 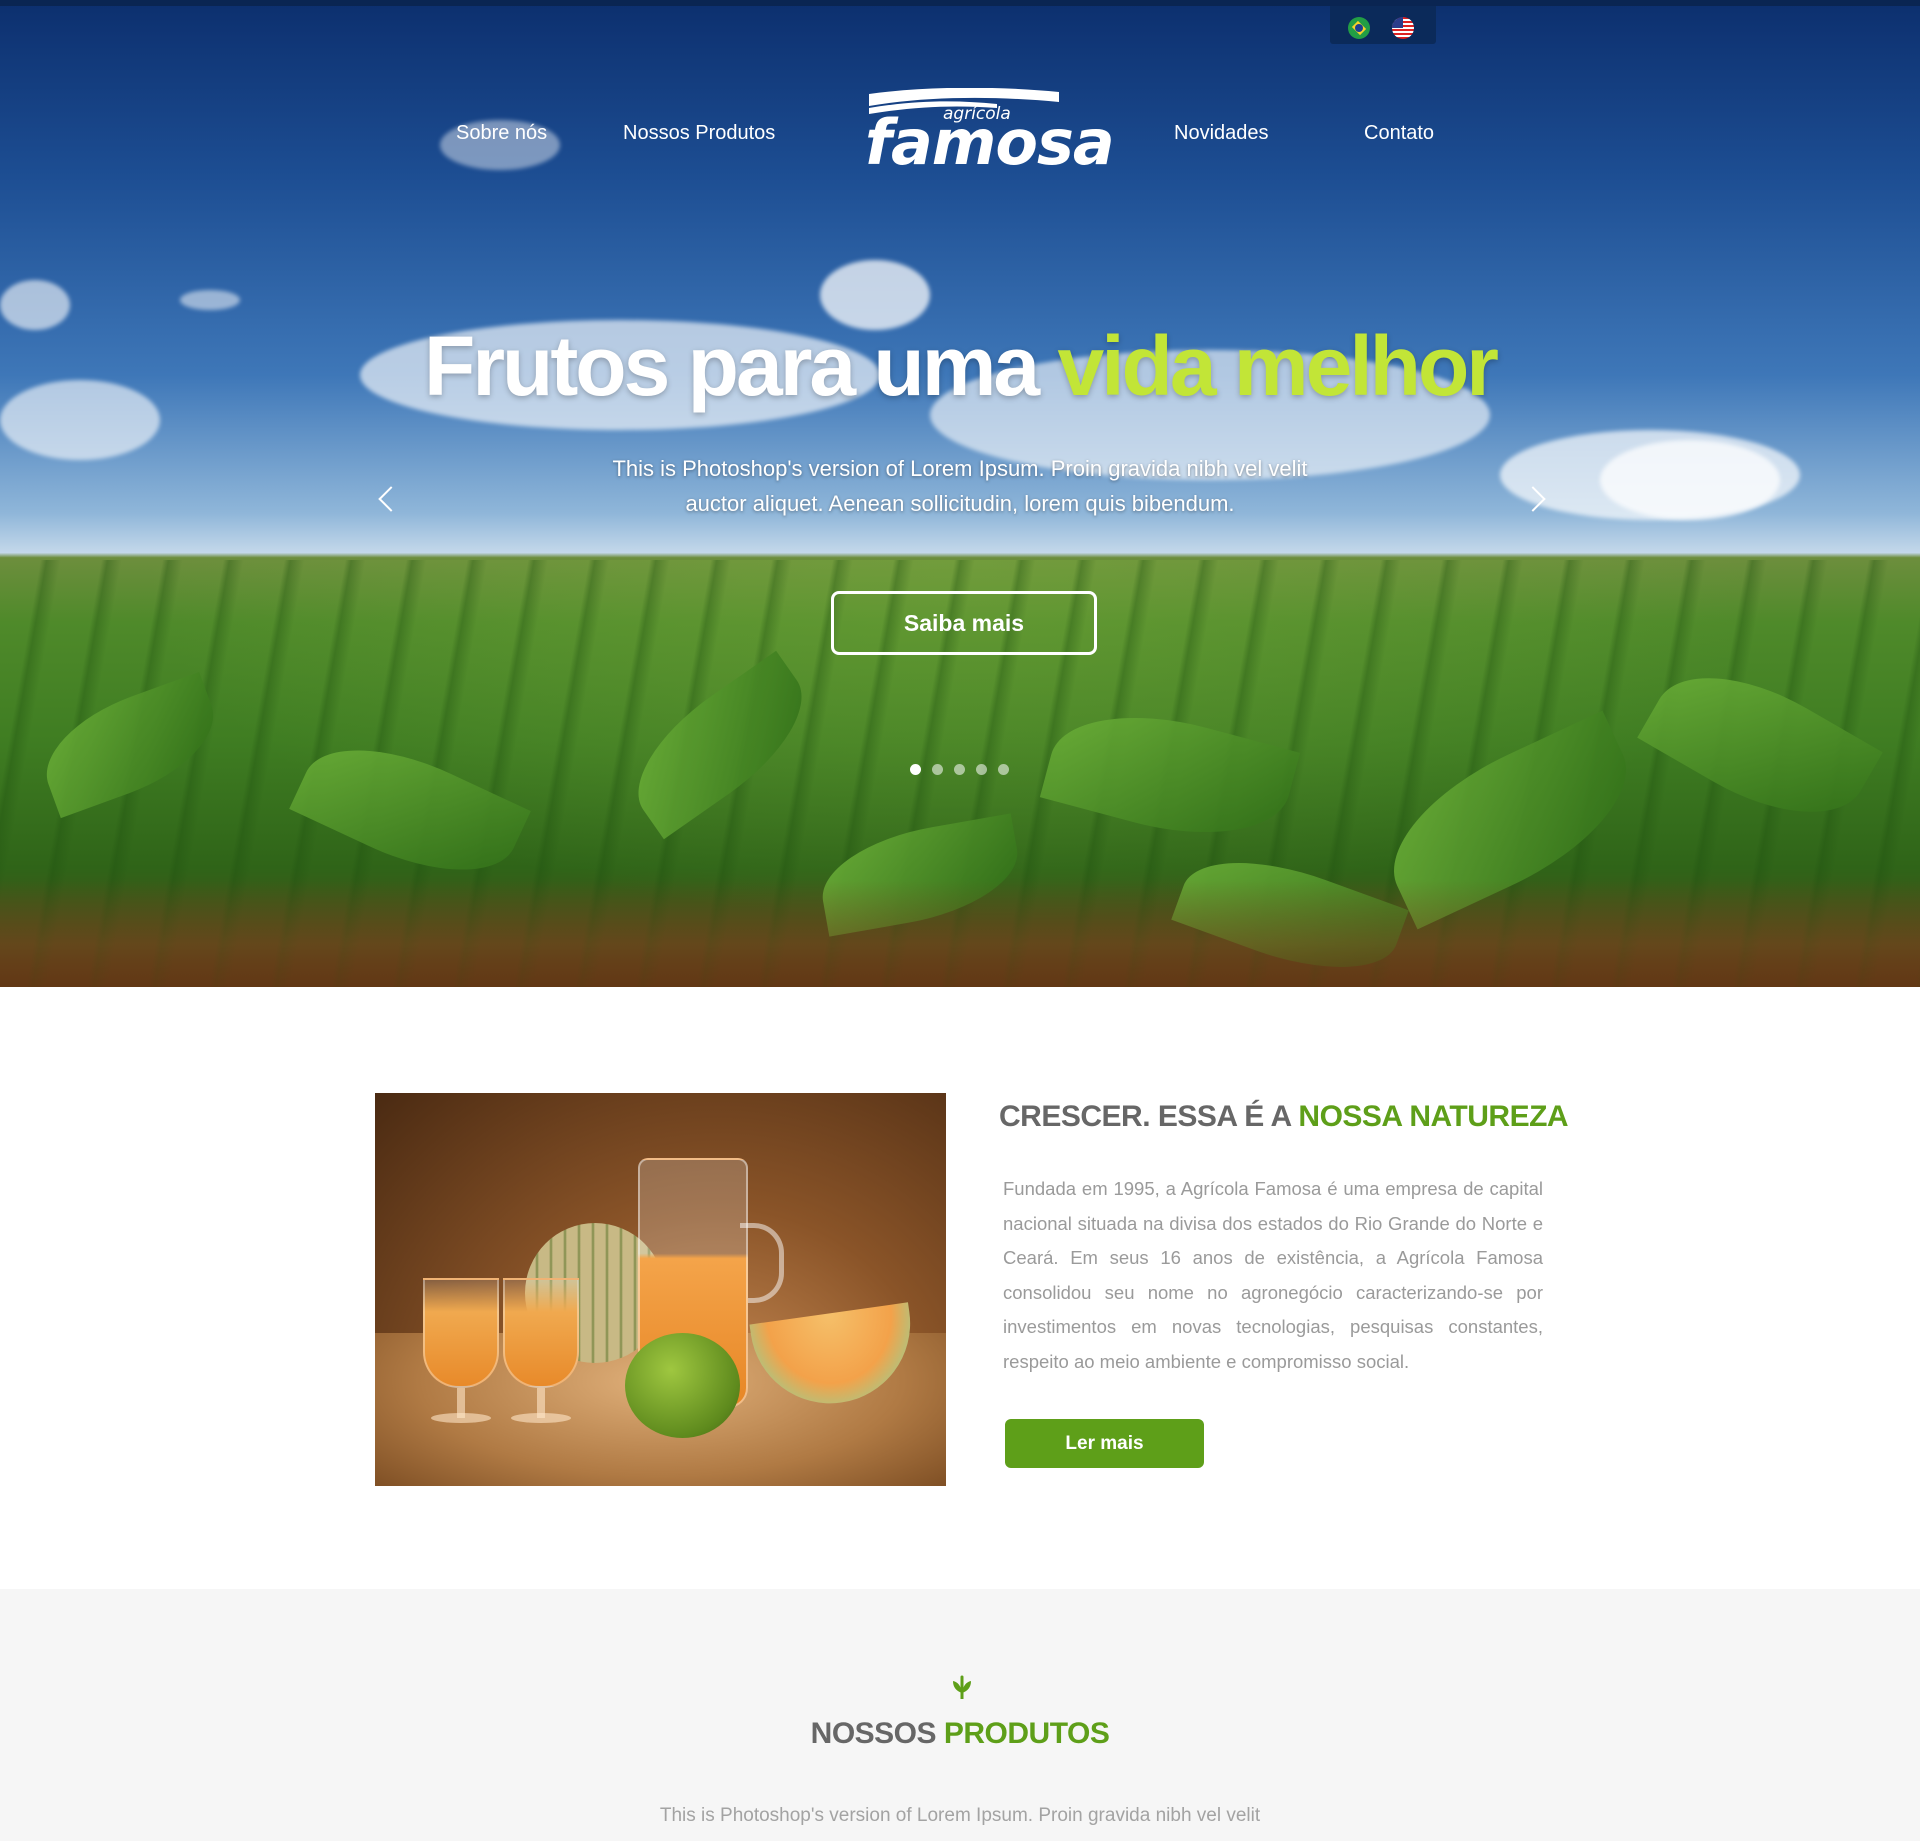 What do you see at coordinates (660, 1289) in the screenshot?
I see `juice-fruit-photo` at bounding box center [660, 1289].